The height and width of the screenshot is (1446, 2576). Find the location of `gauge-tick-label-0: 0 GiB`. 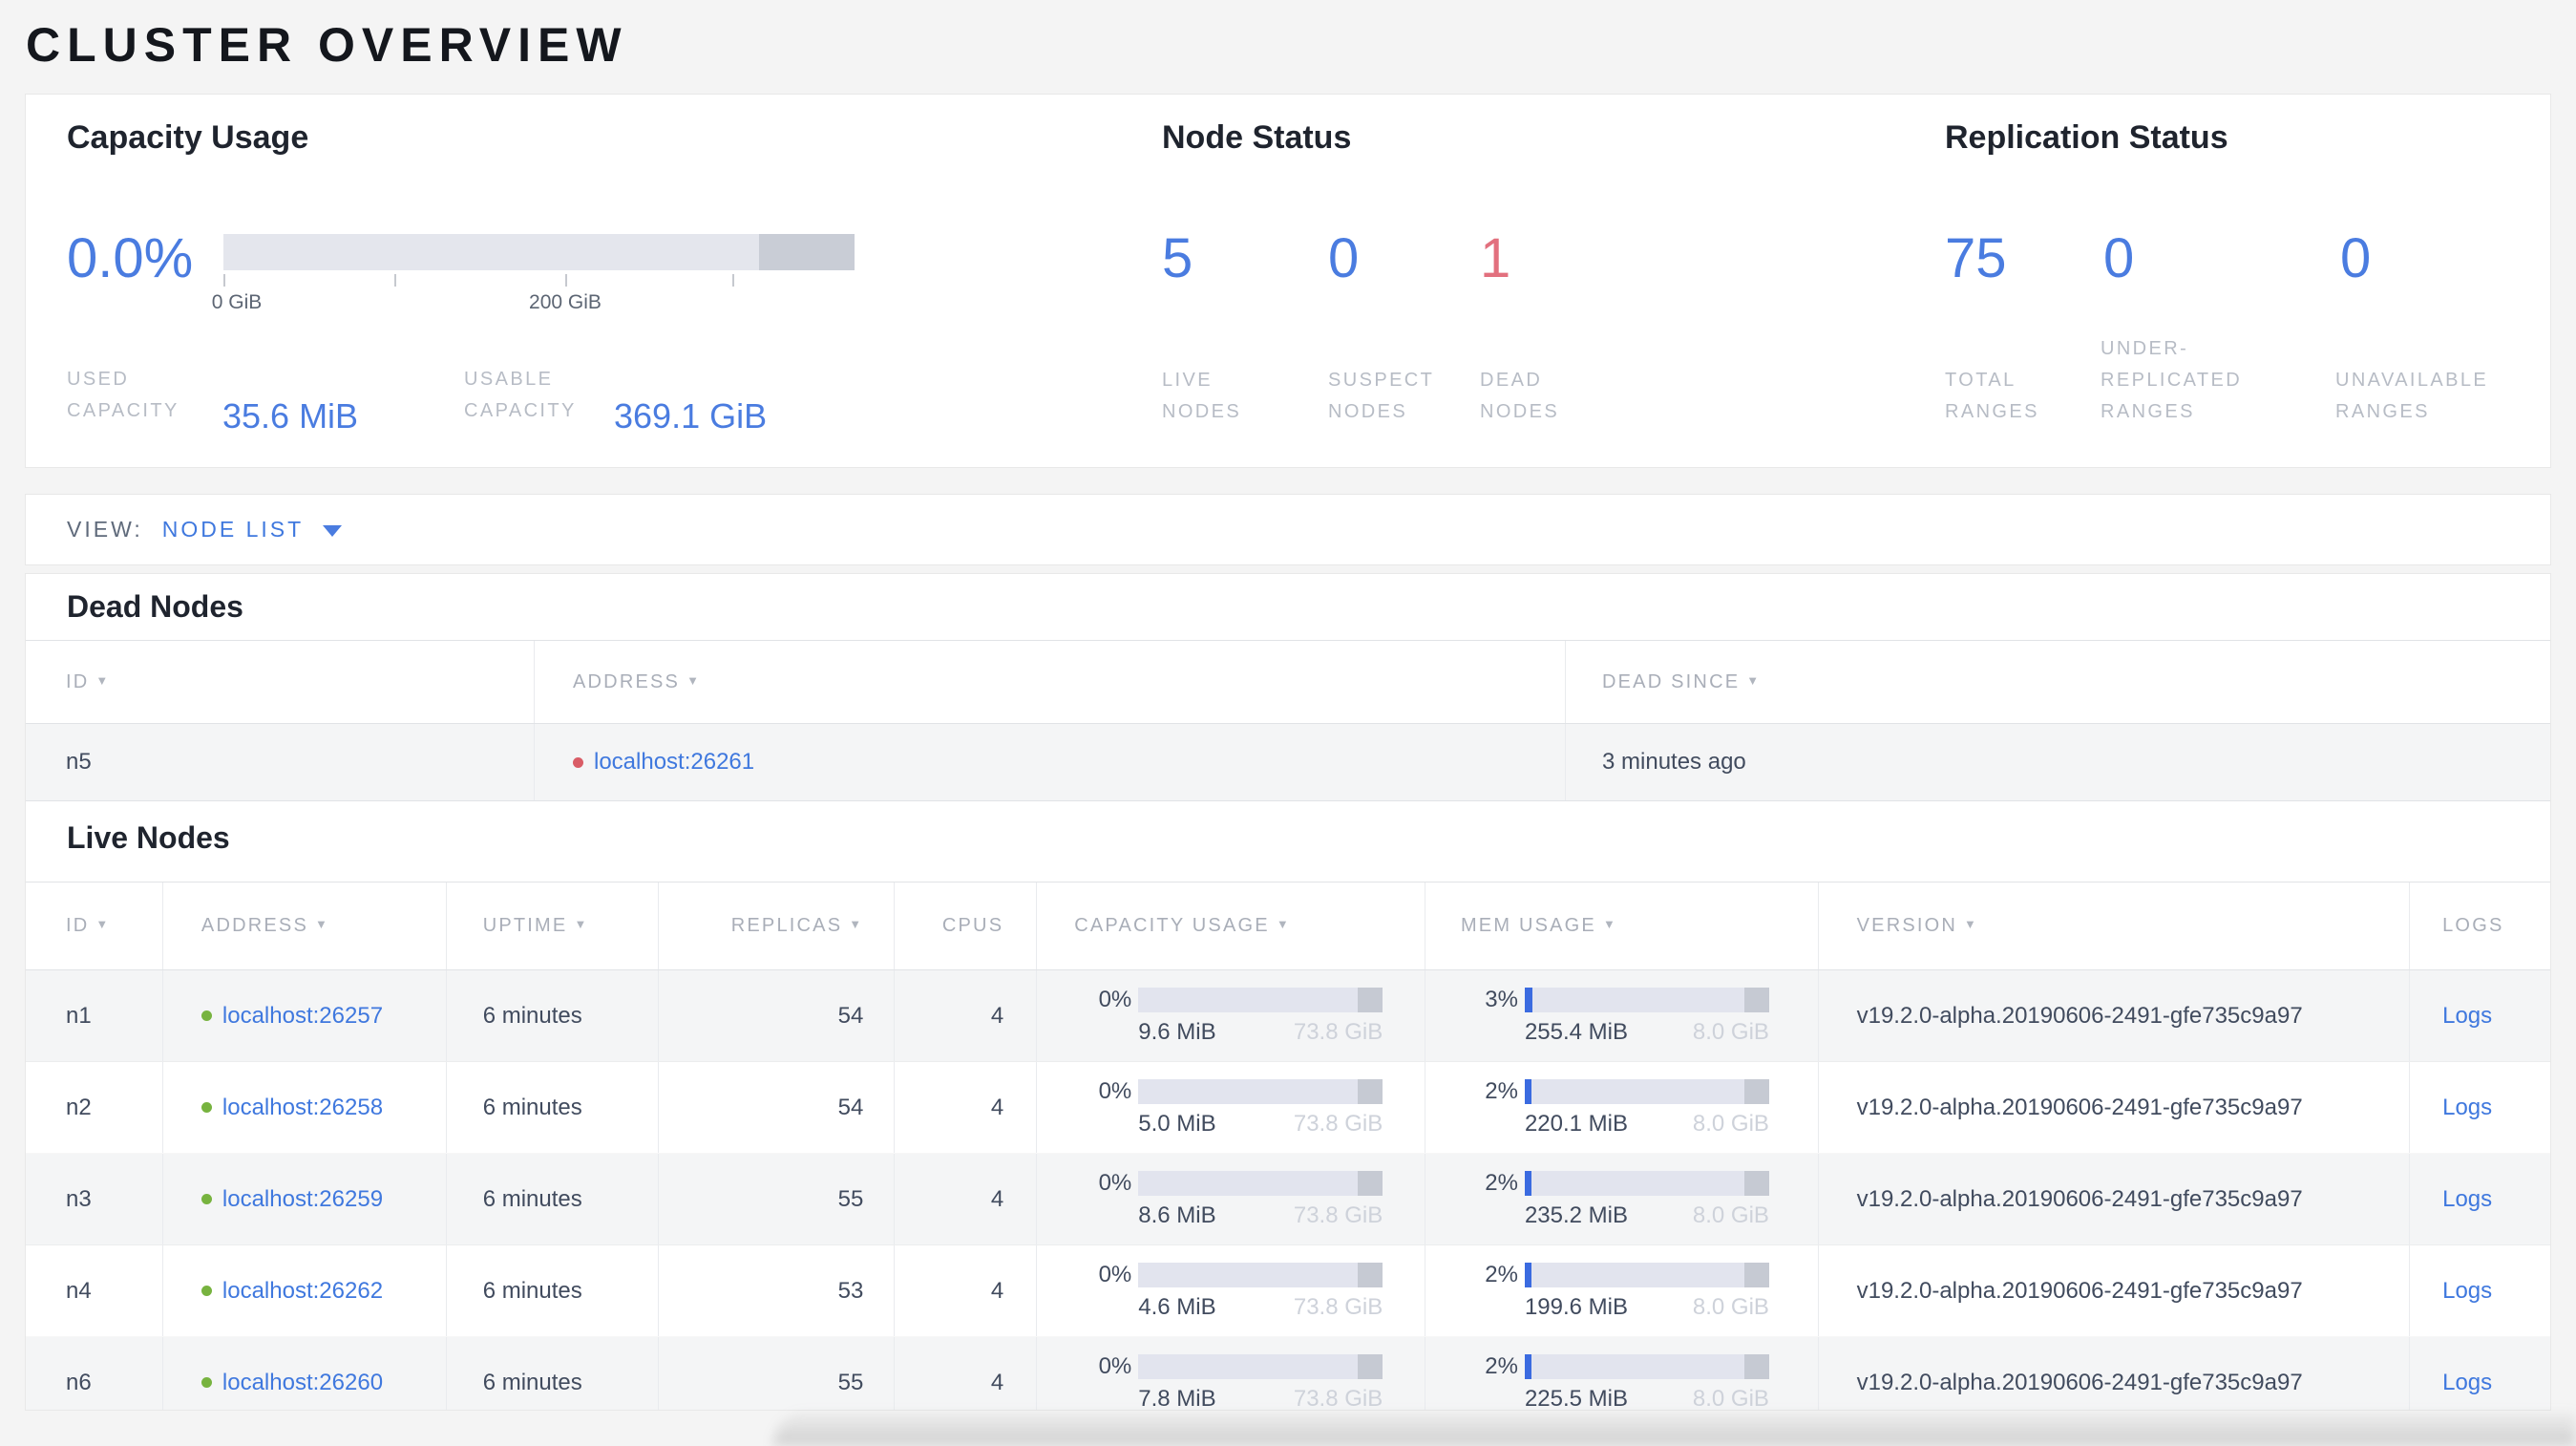

gauge-tick-label-0: 0 GiB is located at coordinates (237, 302).